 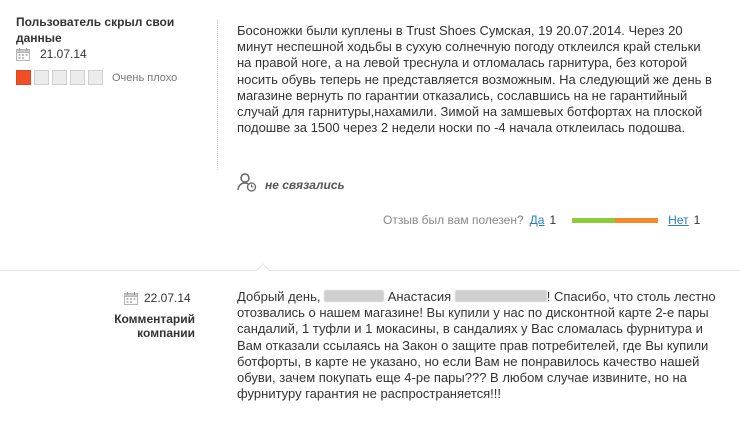 I want to click on section-separator, so click(x=370, y=270).